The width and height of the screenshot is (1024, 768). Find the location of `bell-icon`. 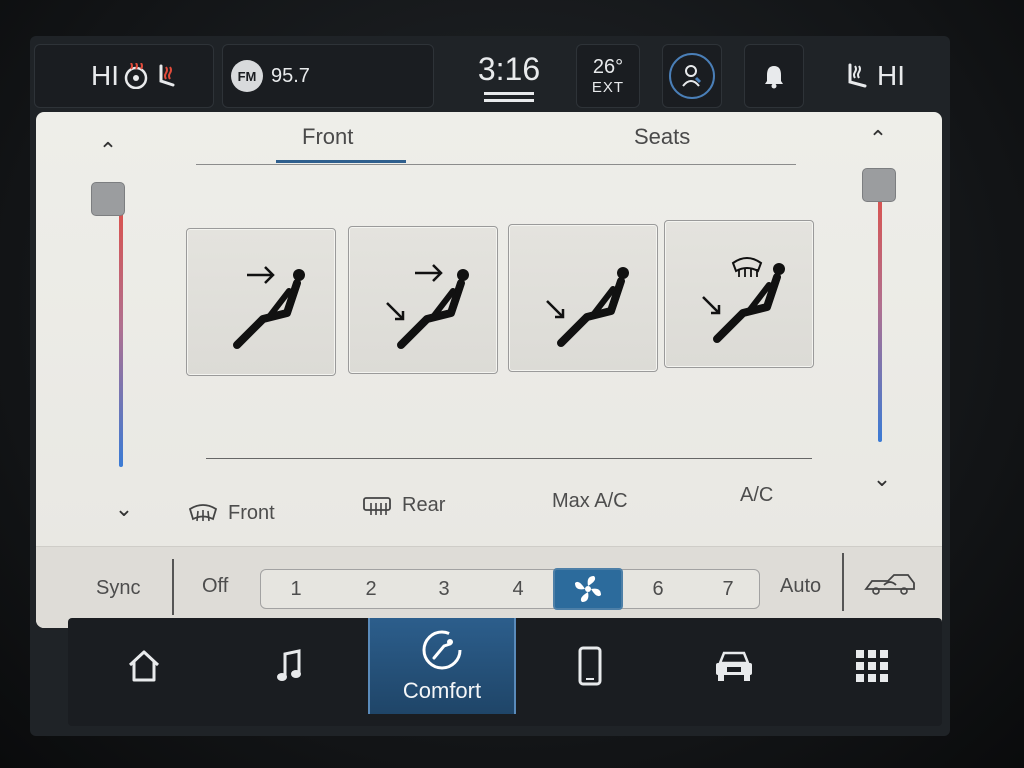

bell-icon is located at coordinates (774, 77).